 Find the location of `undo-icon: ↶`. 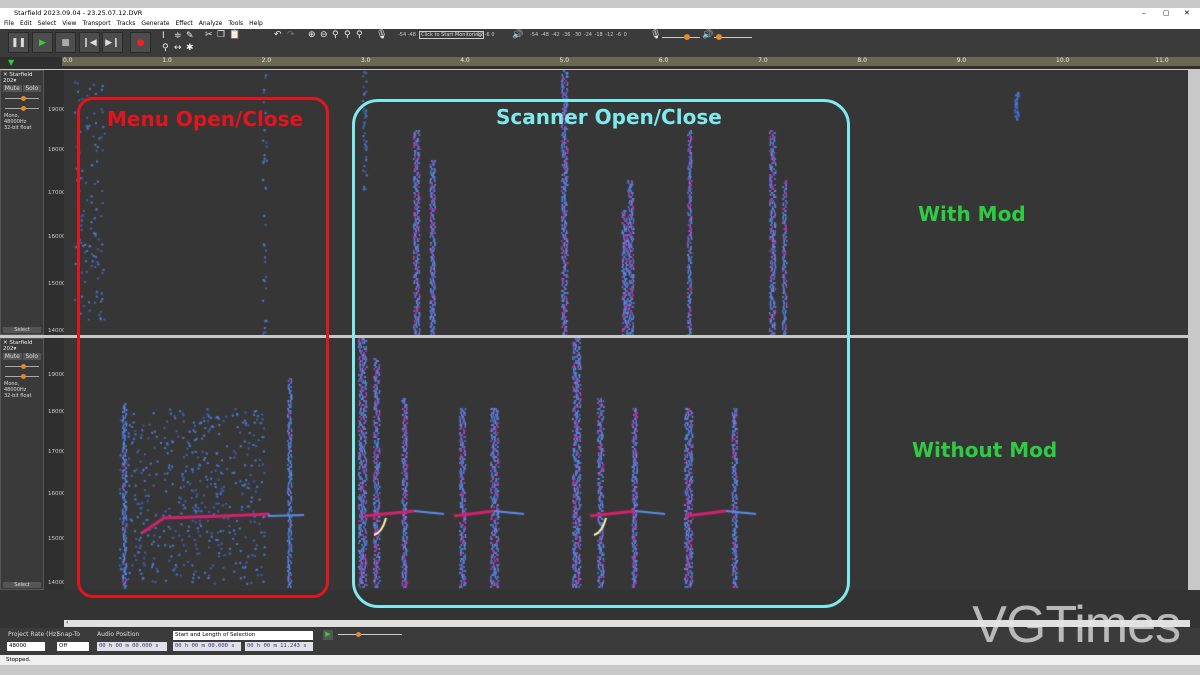

undo-icon: ↶ is located at coordinates (278, 35).